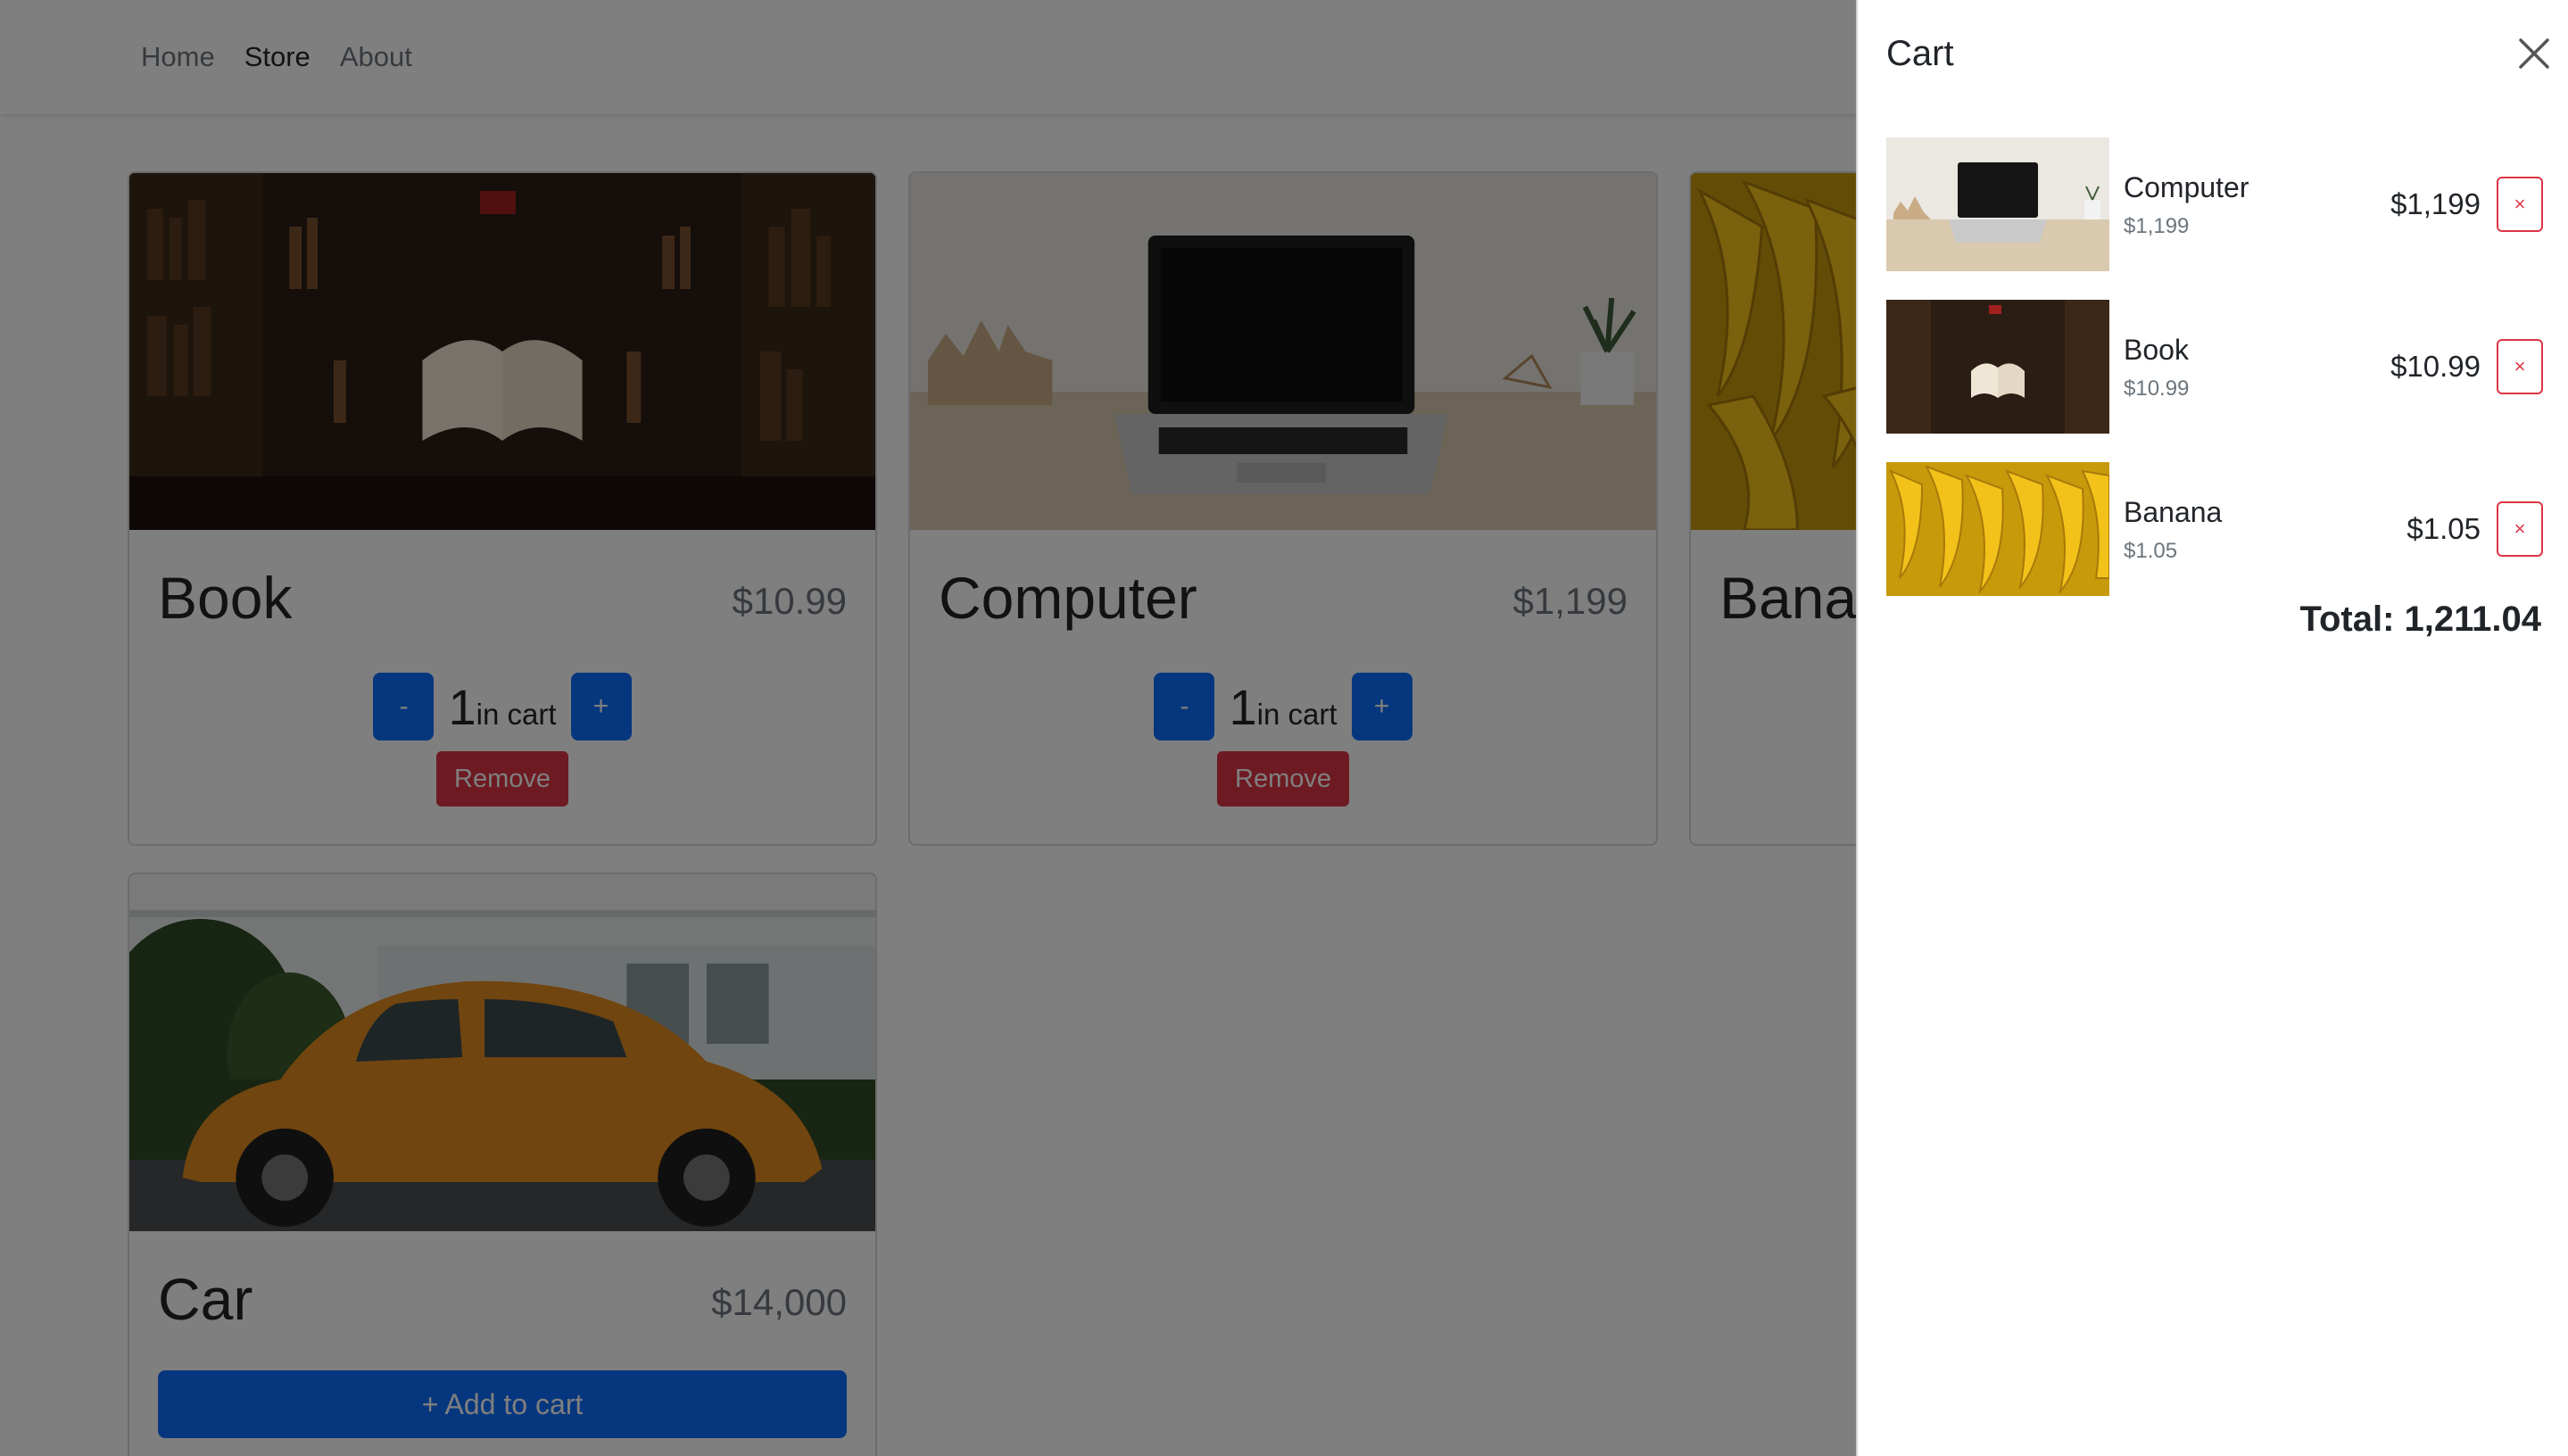  What do you see at coordinates (2435, 204) in the screenshot?
I see `cart-item-line-price: $1,199` at bounding box center [2435, 204].